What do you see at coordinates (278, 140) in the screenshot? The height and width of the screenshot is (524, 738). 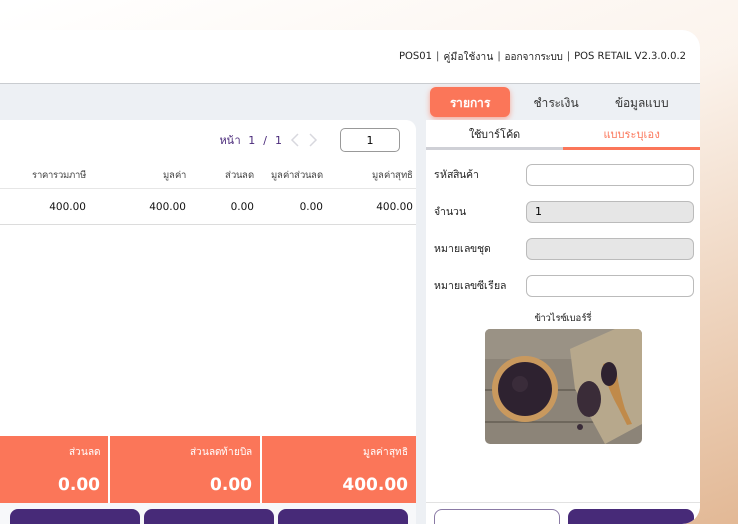 I see `page-total: 1` at bounding box center [278, 140].